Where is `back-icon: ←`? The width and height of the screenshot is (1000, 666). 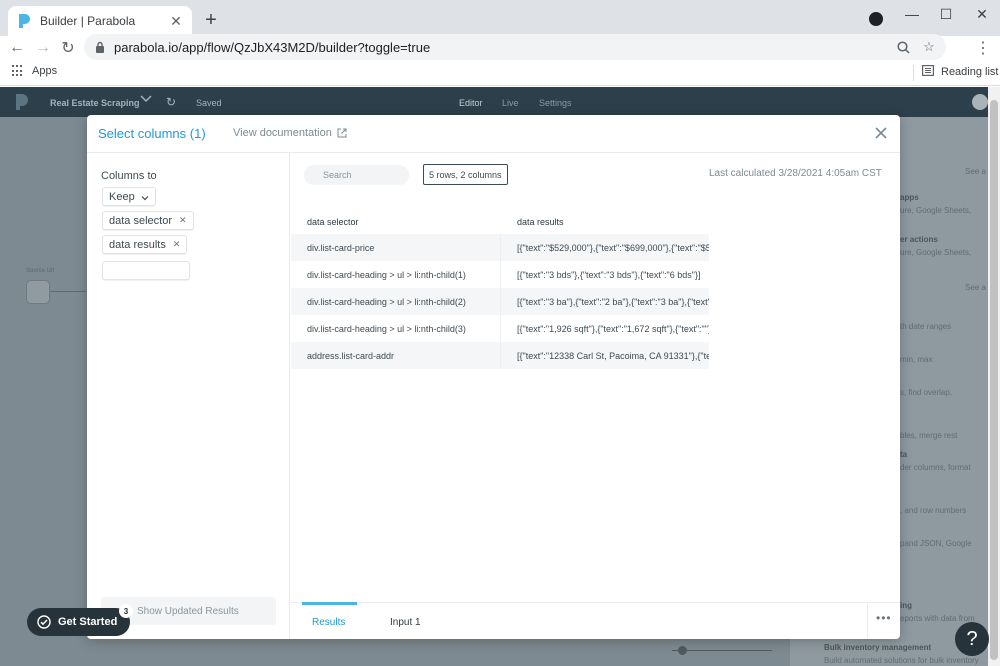
back-icon: ← is located at coordinates (17, 48).